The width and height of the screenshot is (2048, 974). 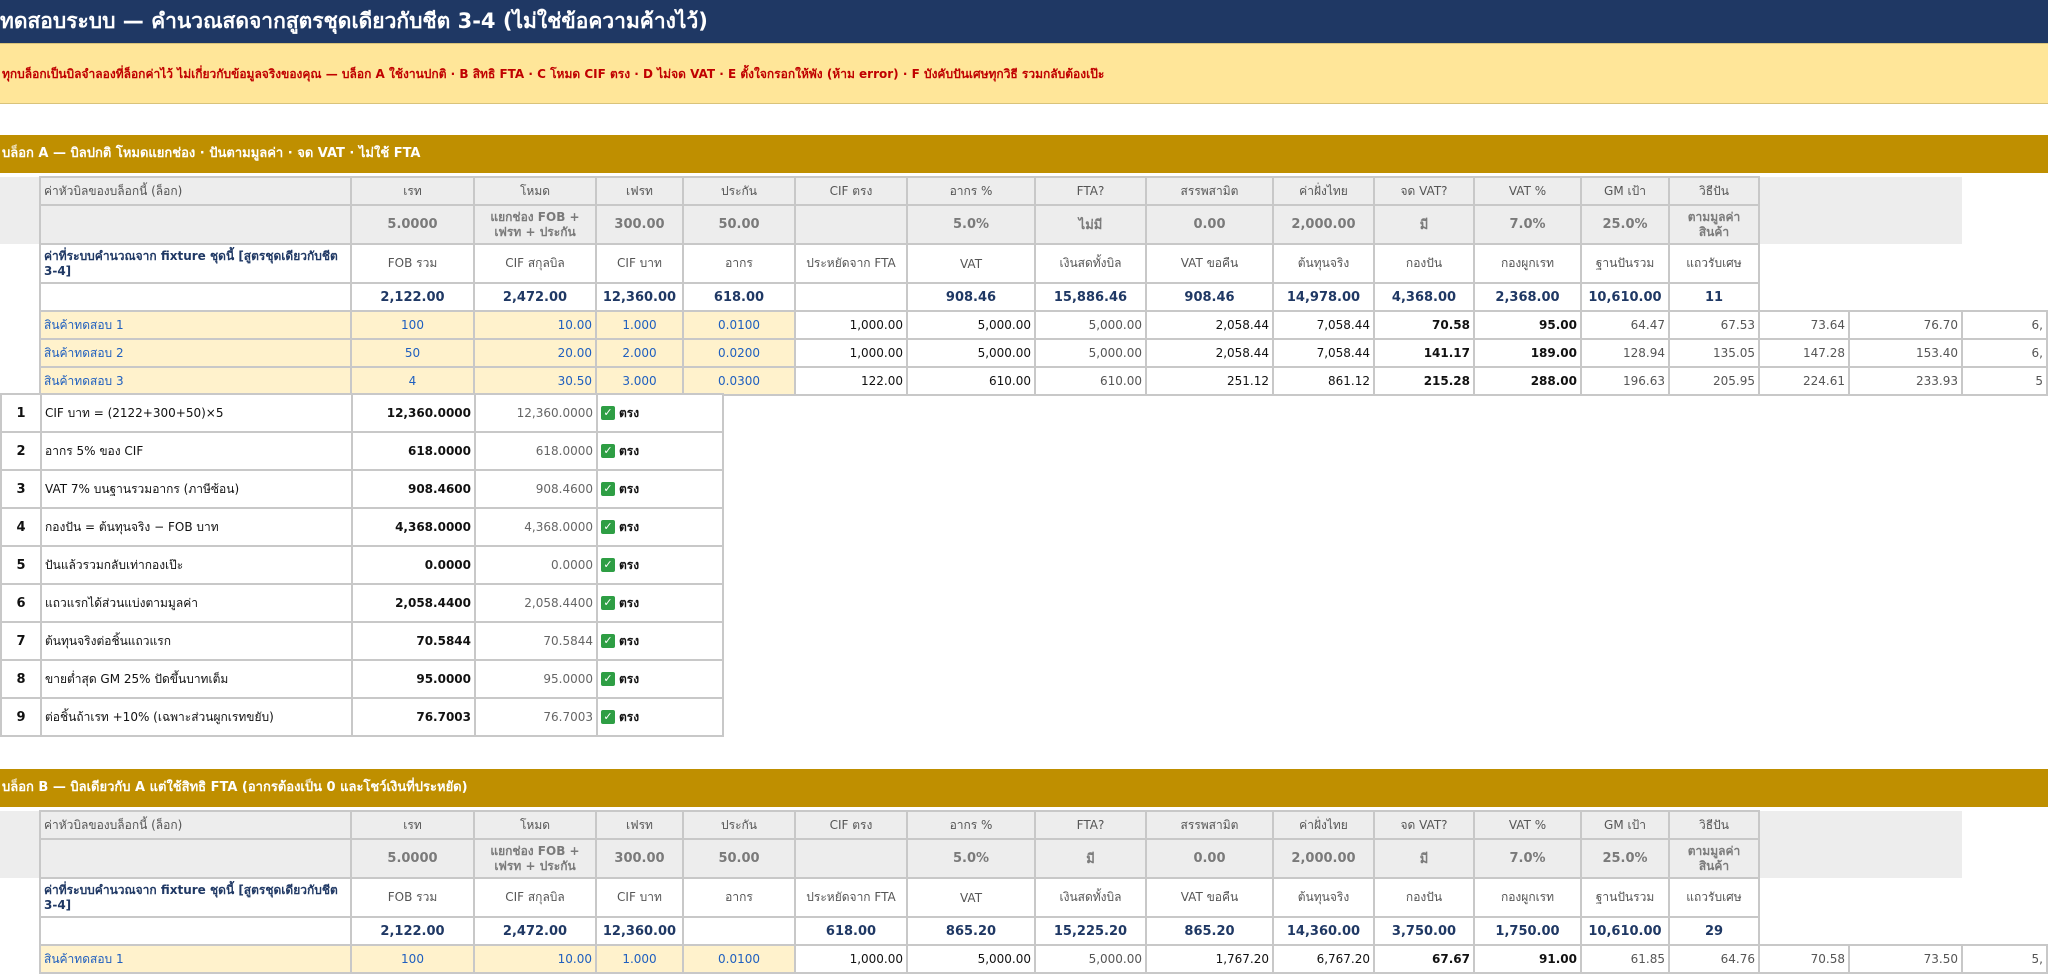 What do you see at coordinates (739, 897) in the screenshot?
I see `header-cell: อากร` at bounding box center [739, 897].